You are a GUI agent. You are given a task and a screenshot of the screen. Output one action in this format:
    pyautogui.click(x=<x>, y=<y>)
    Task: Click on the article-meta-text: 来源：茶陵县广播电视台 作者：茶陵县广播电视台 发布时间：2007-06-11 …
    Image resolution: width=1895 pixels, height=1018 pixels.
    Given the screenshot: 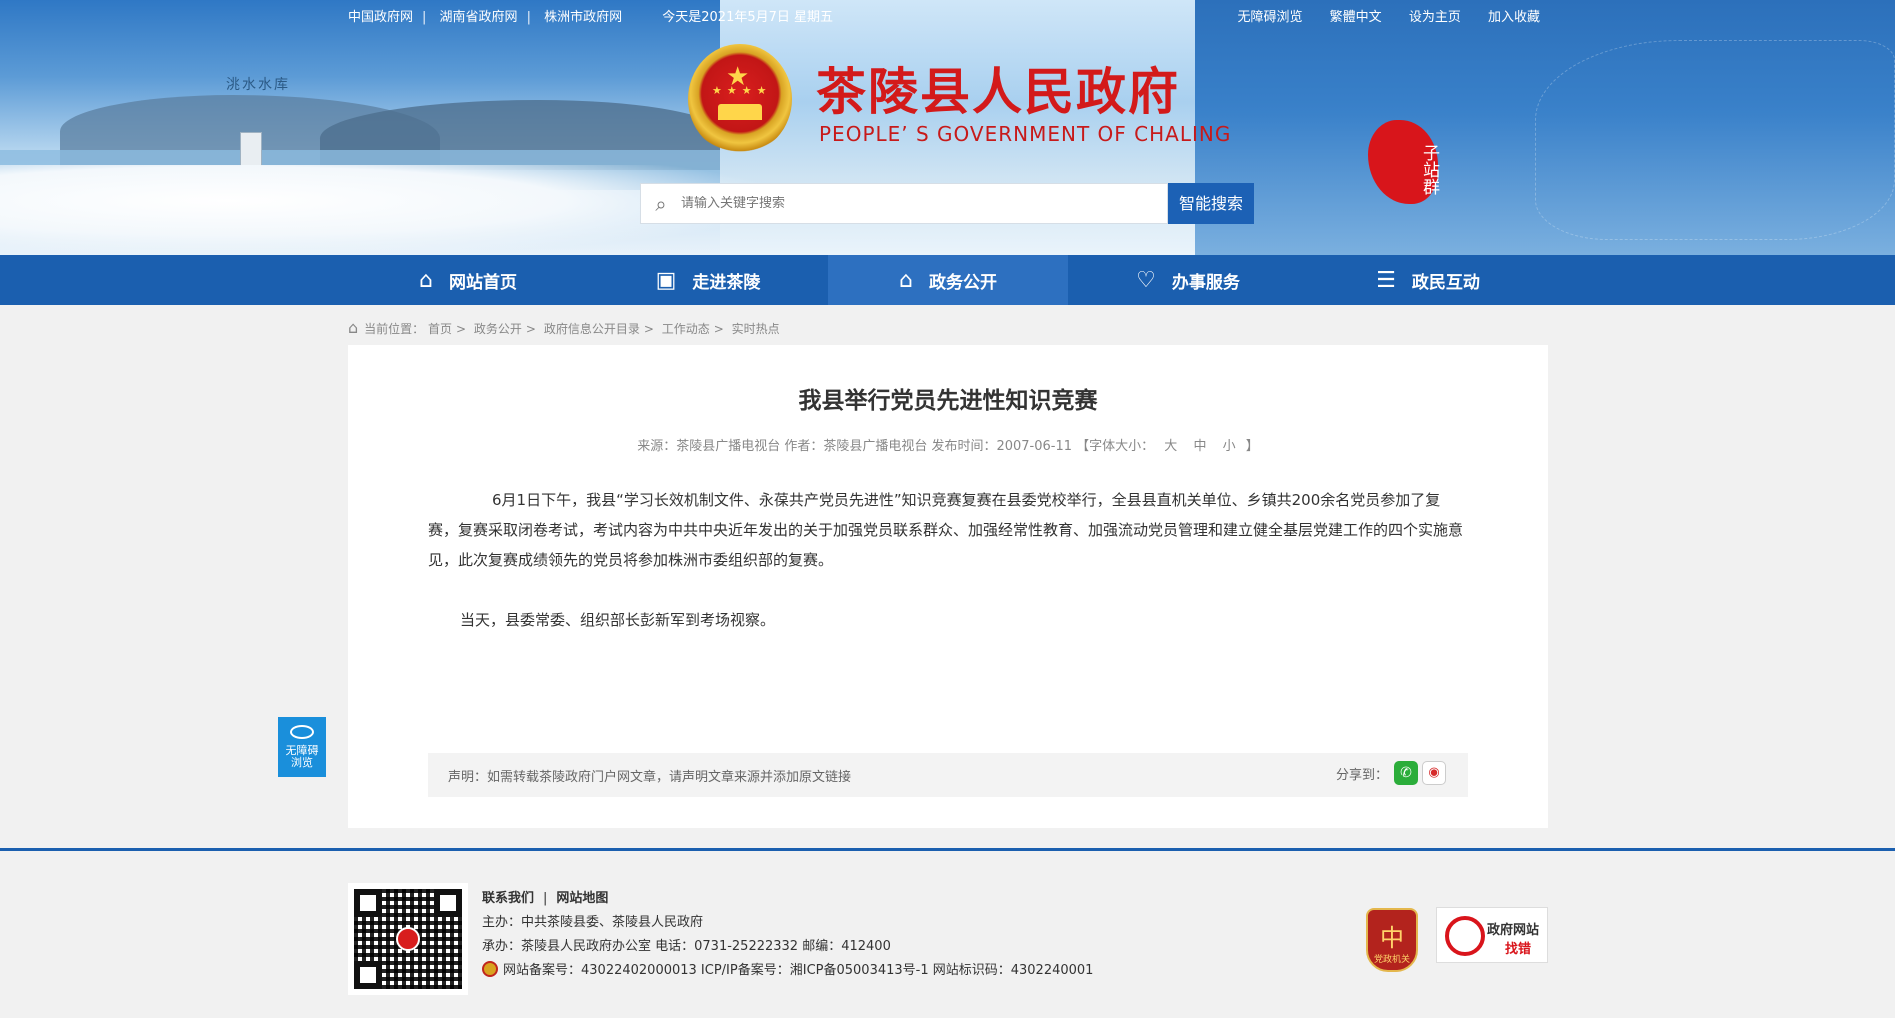 What is the action you would take?
    pyautogui.click(x=896, y=446)
    